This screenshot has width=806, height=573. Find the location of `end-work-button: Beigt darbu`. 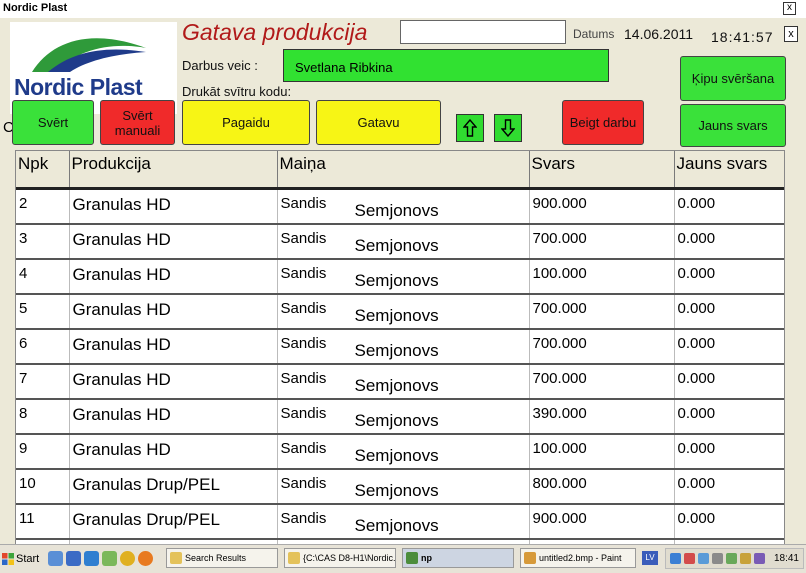

end-work-button: Beigt darbu is located at coordinates (603, 122).